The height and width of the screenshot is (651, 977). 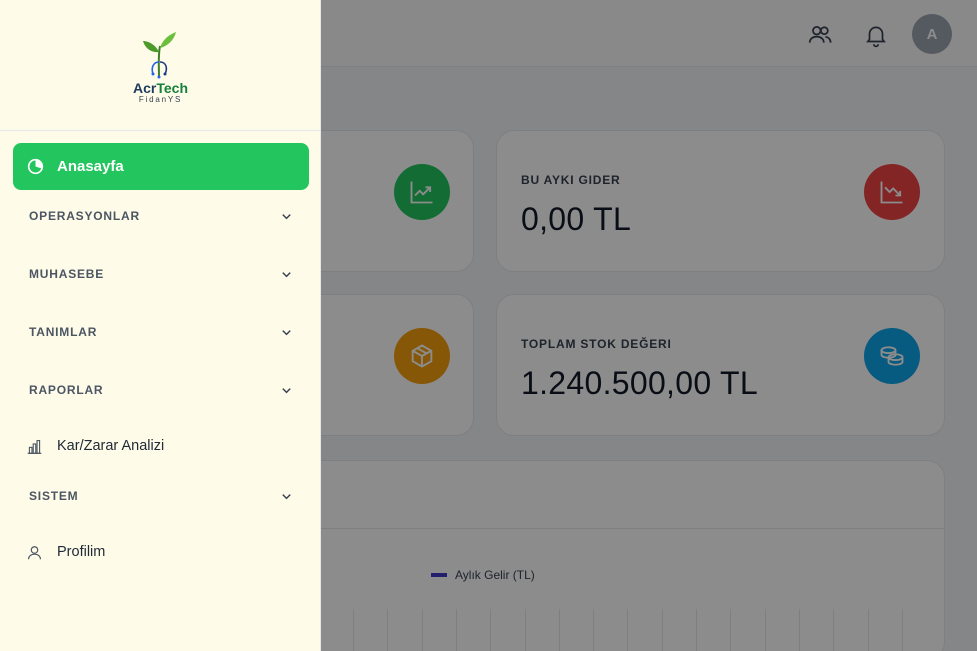 What do you see at coordinates (54, 496) in the screenshot?
I see `nav-group-label: SISTEM` at bounding box center [54, 496].